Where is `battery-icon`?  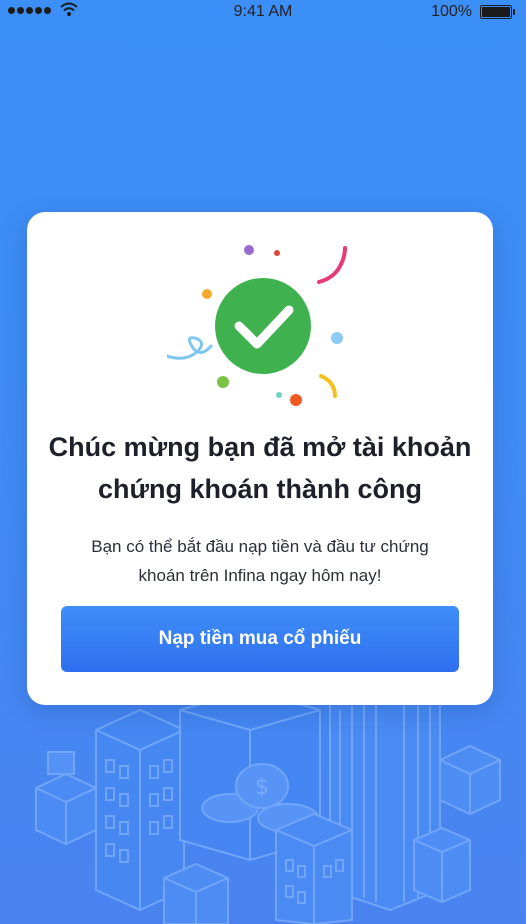 battery-icon is located at coordinates (497, 12).